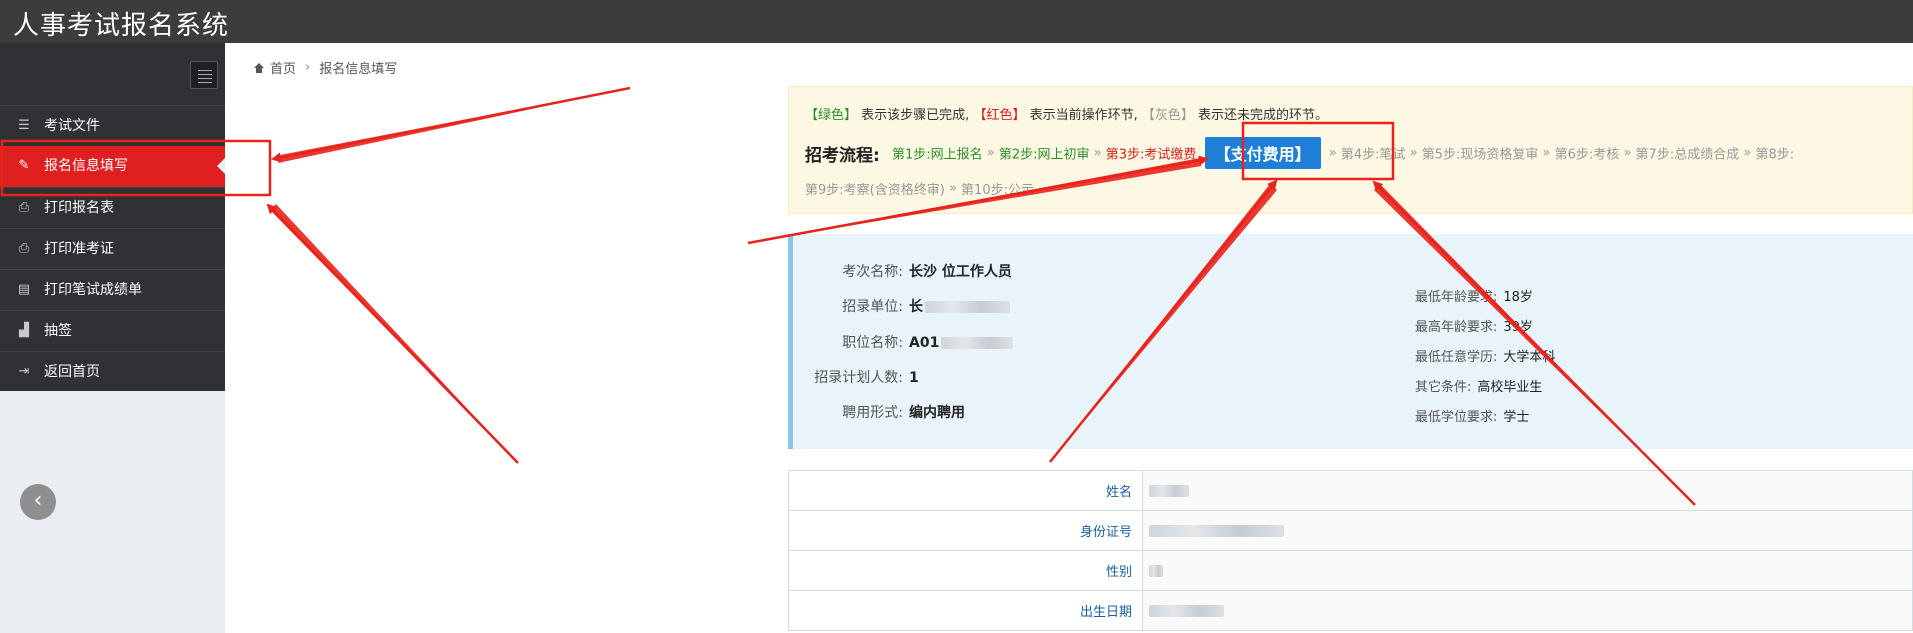 Image resolution: width=1913 pixels, height=633 pixels. What do you see at coordinates (1527, 570) in the screenshot?
I see `field-value-gender` at bounding box center [1527, 570].